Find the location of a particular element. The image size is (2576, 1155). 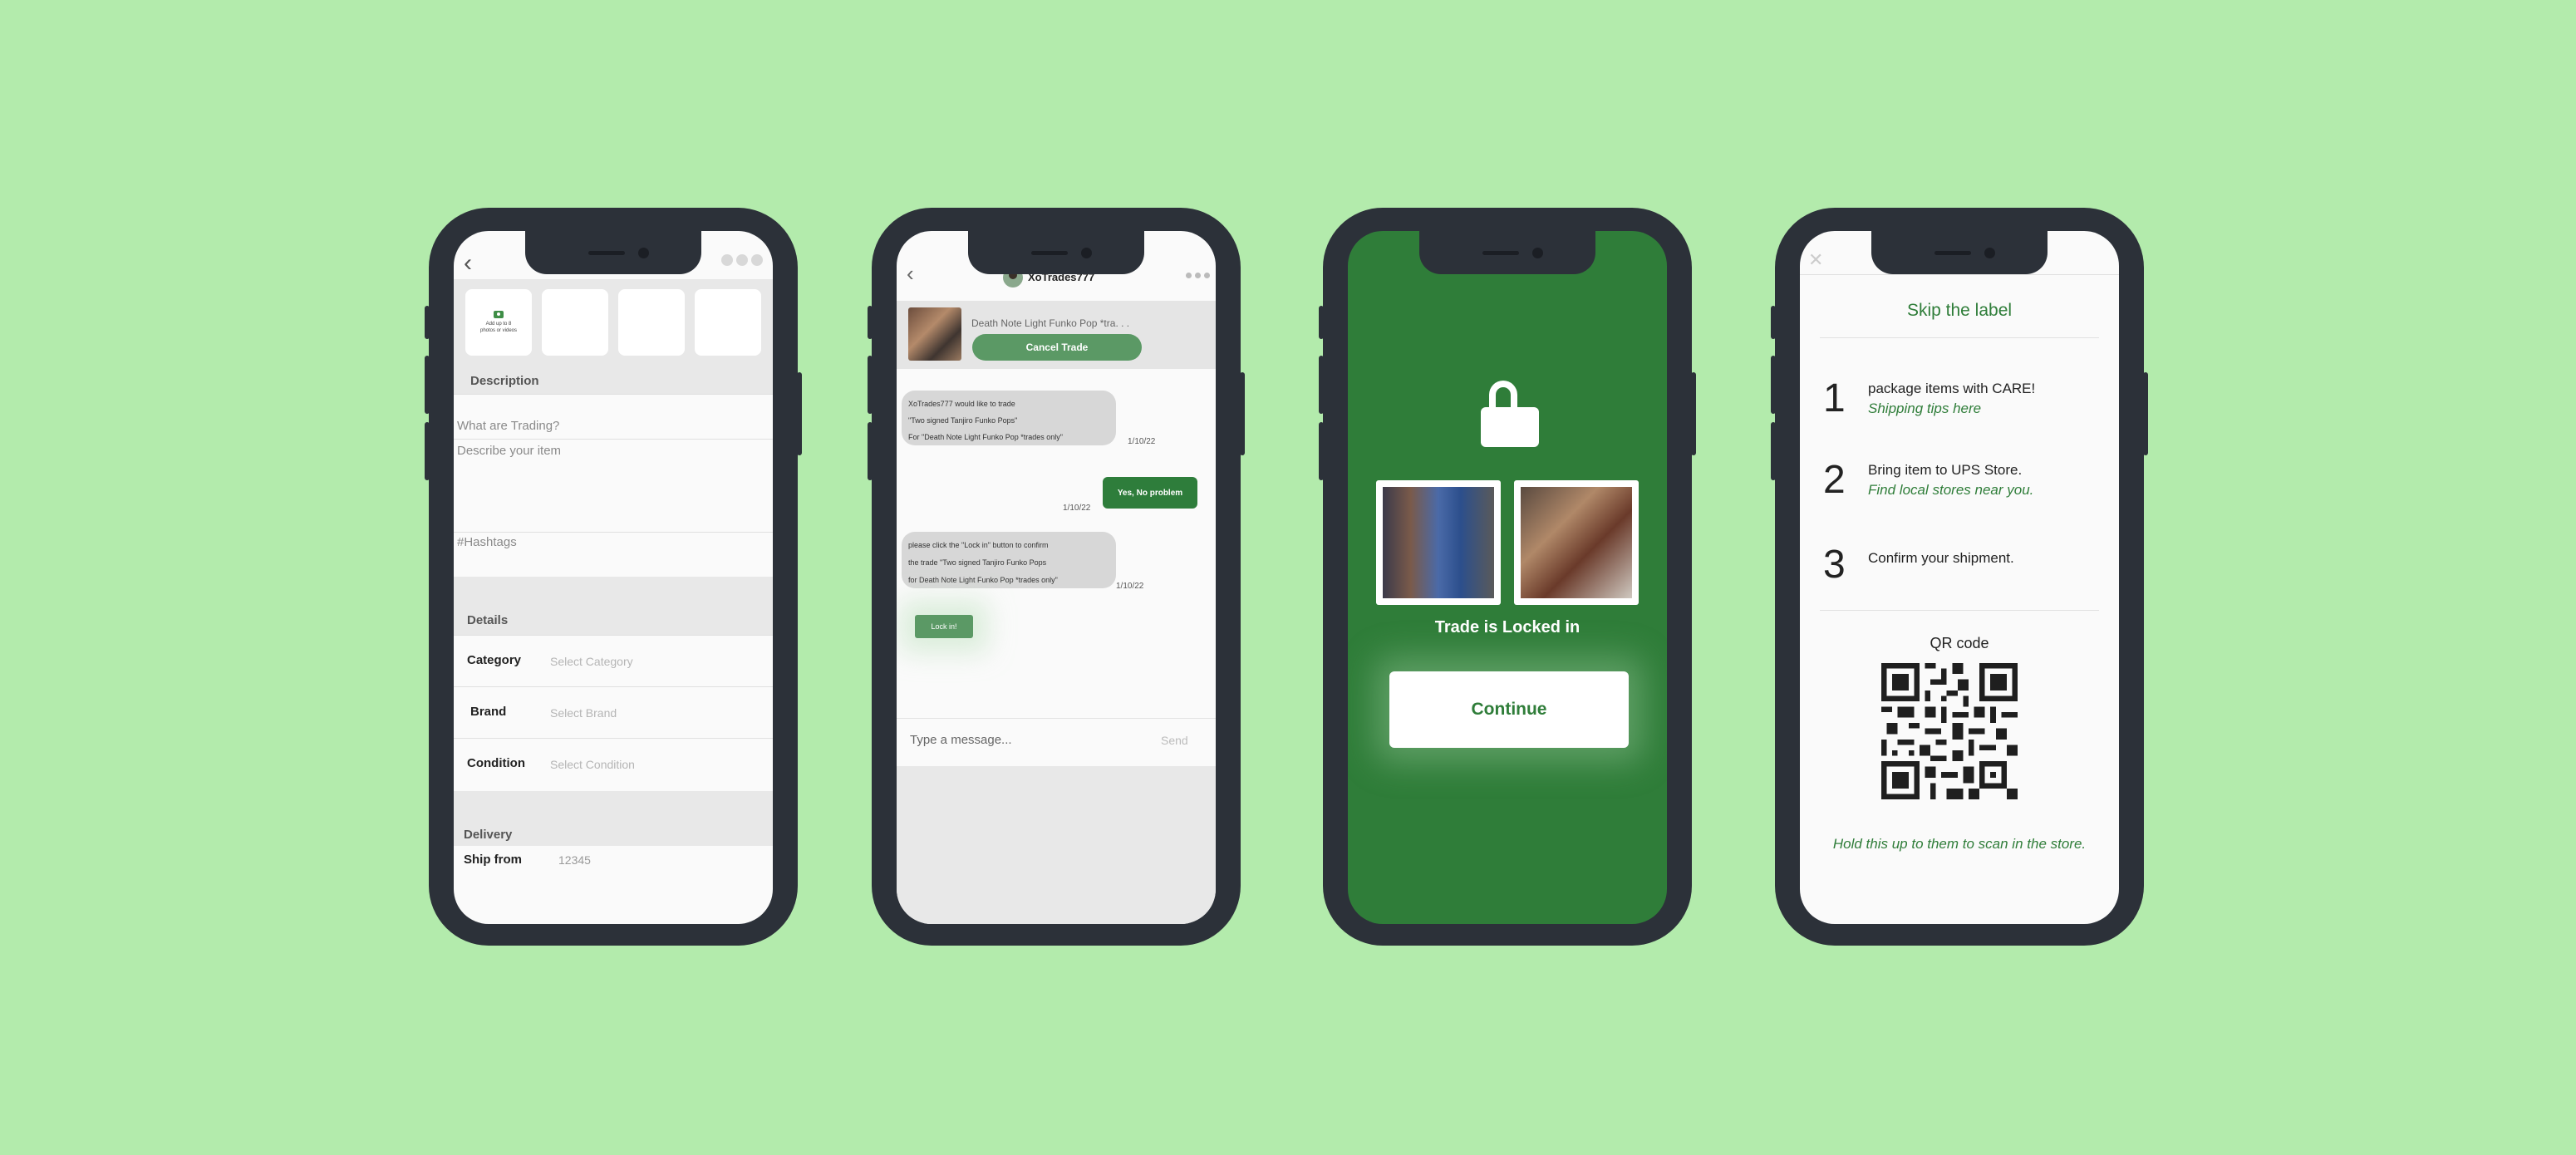

condition-label: Condition is located at coordinates (496, 763).